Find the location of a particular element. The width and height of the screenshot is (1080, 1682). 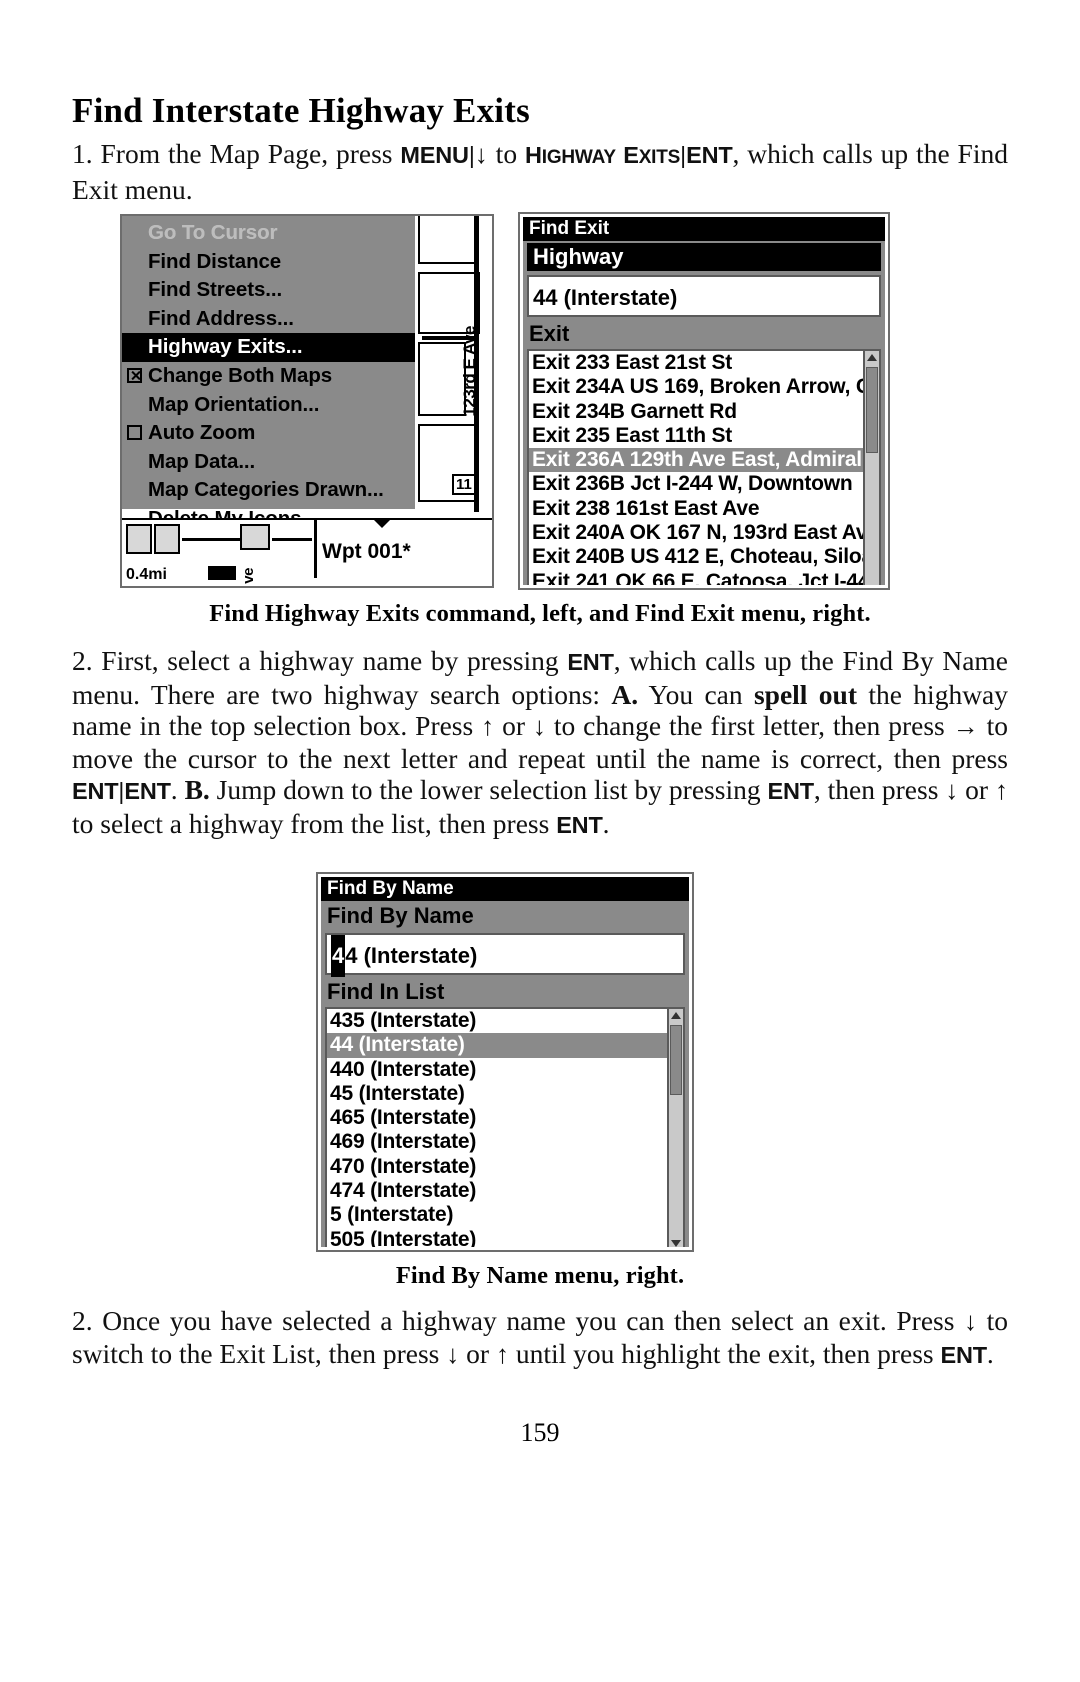

step1-mid: to is located at coordinates (506, 153).